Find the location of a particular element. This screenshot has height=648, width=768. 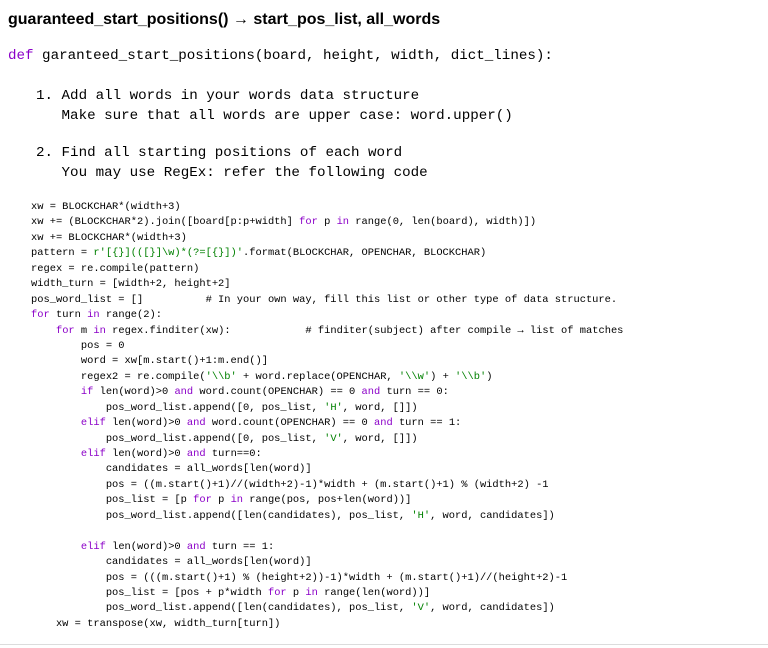

code-text: turn == 1: is located at coordinates (240, 546).